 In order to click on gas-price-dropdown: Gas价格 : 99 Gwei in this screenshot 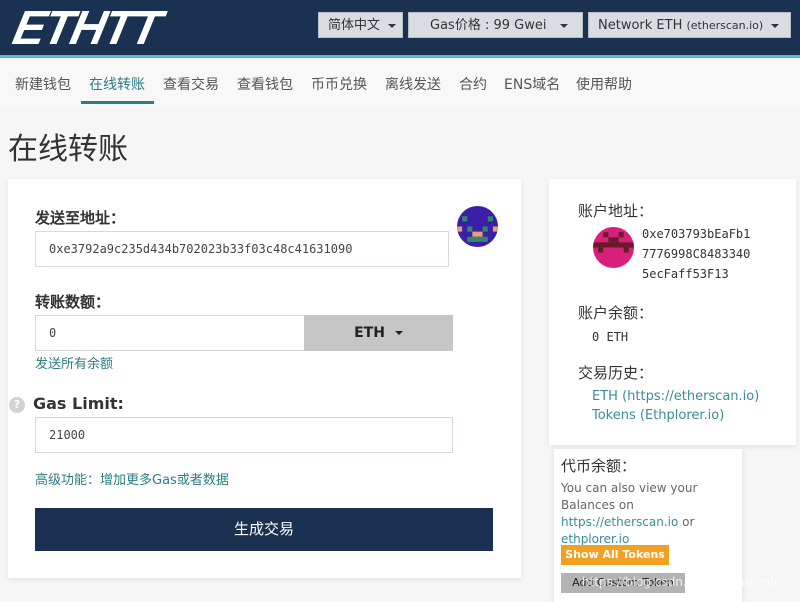, I will do `click(495, 25)`.